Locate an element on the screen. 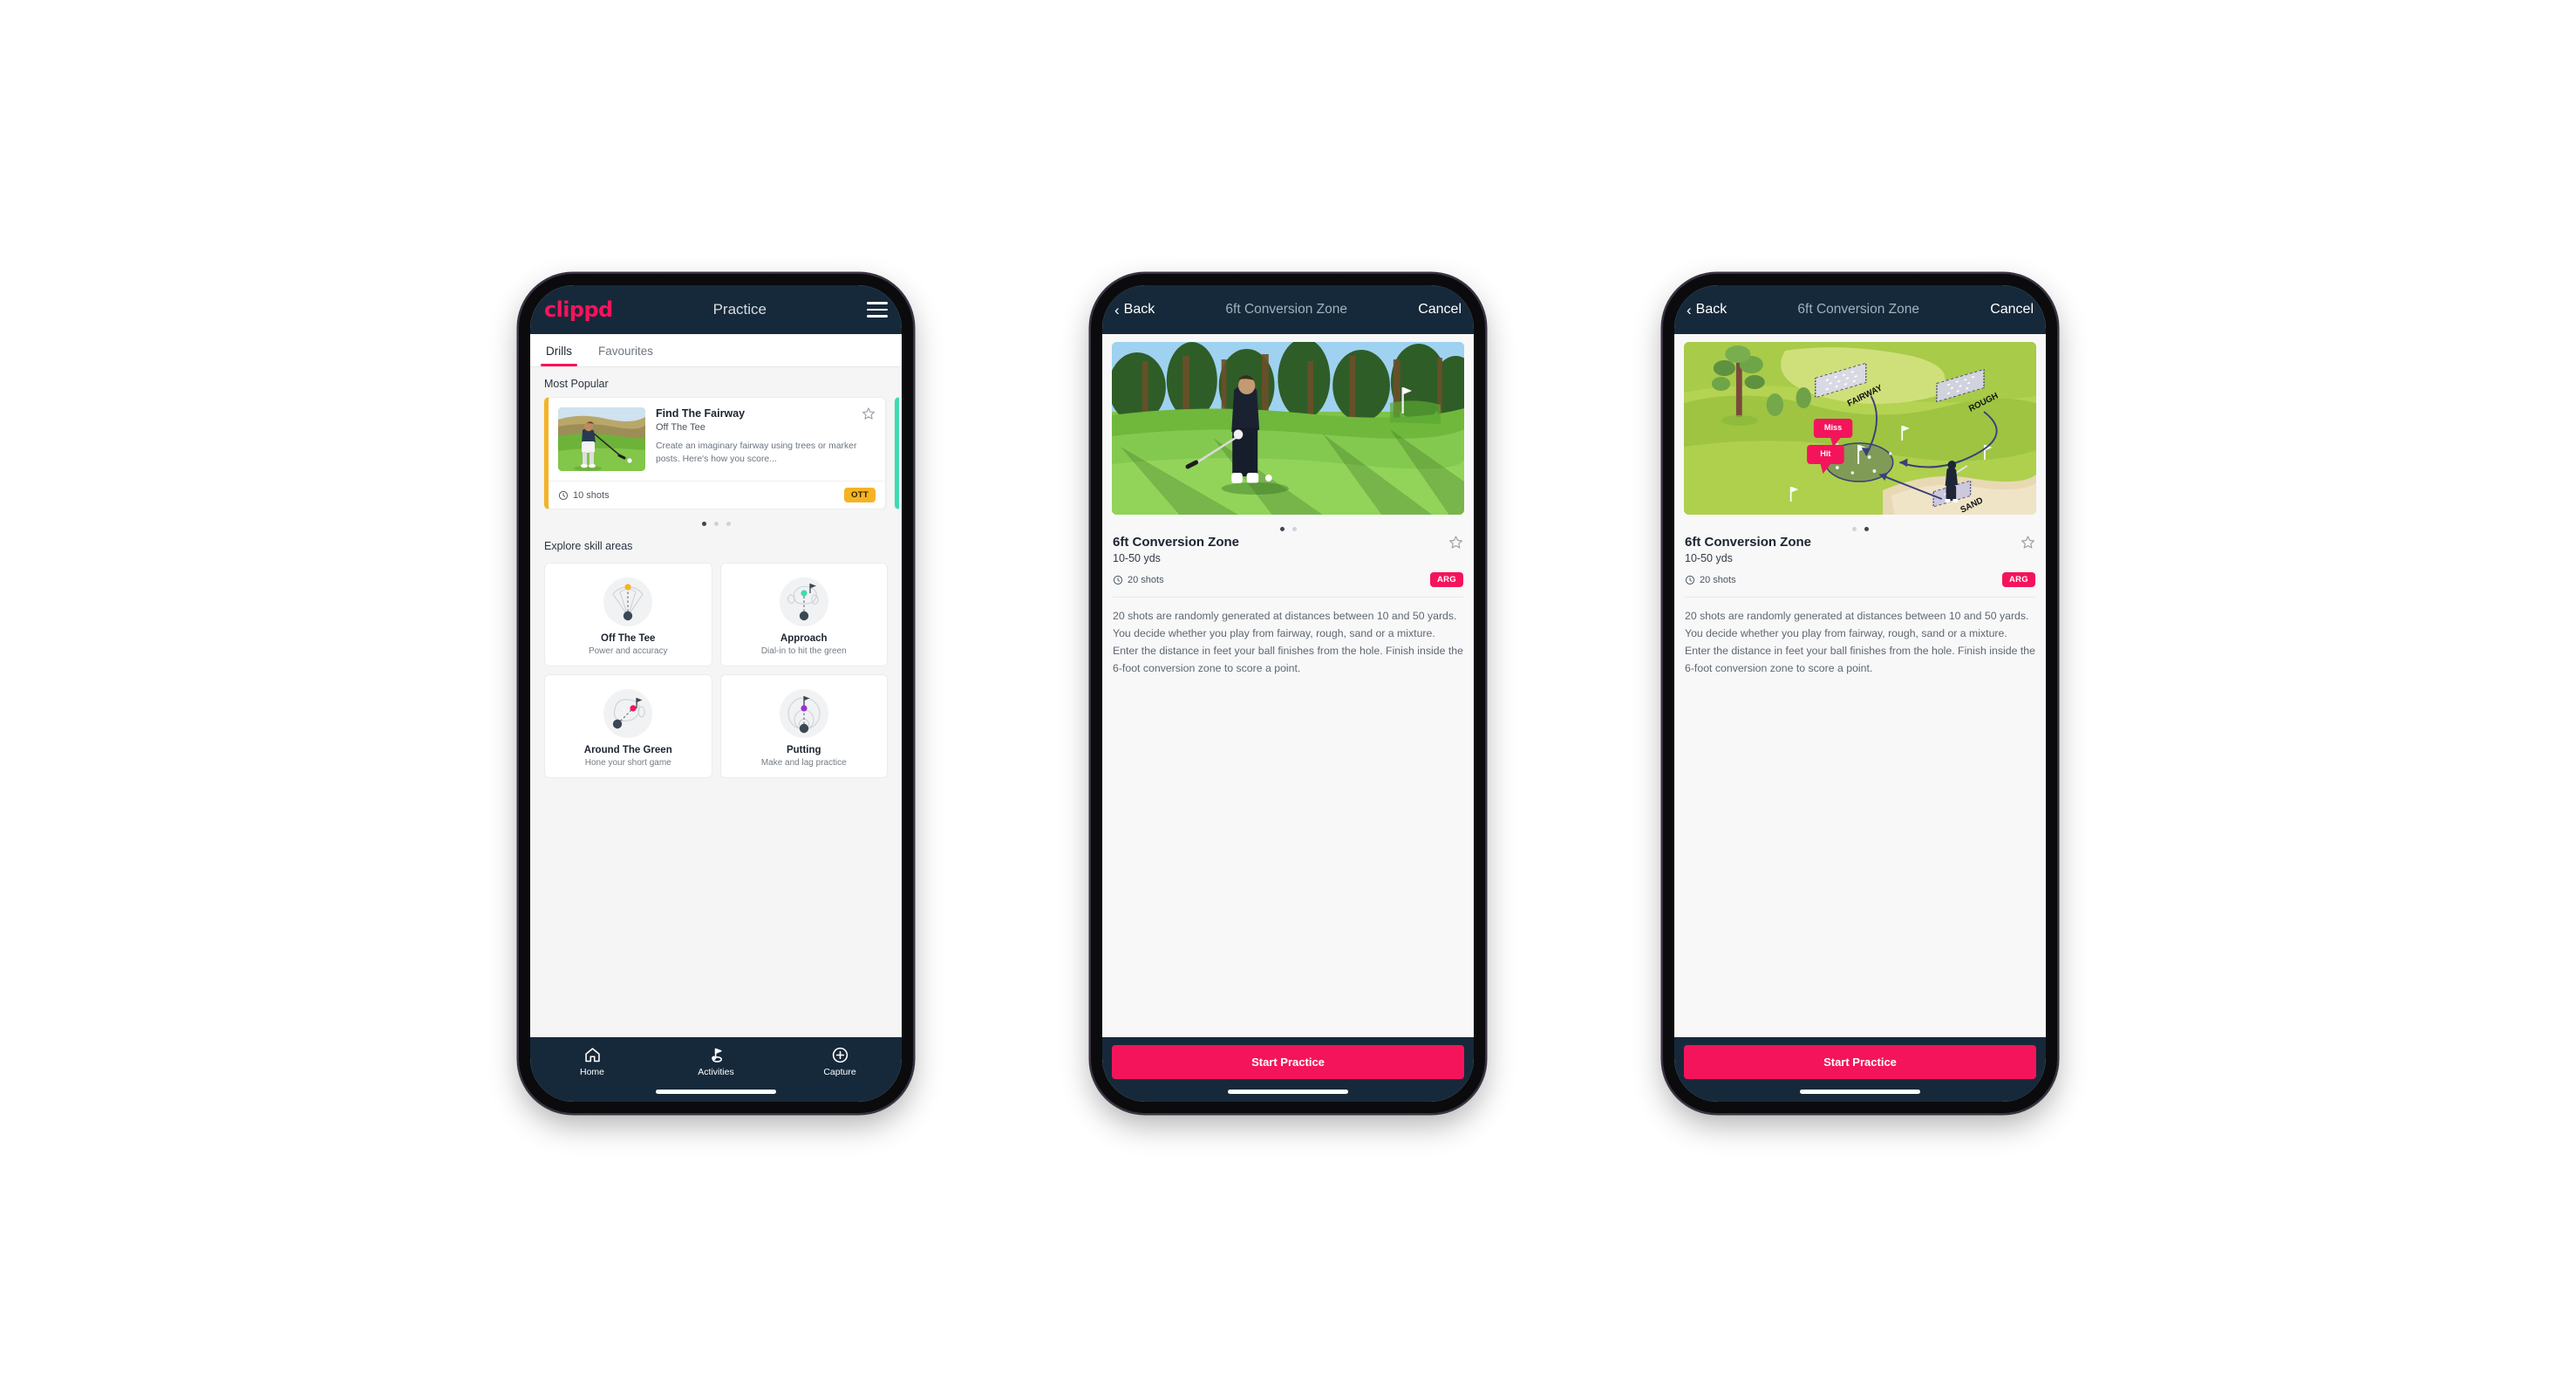  detail-header: ‹ Back 6ft Conversion Zone Cancel is located at coordinates (1860, 310).